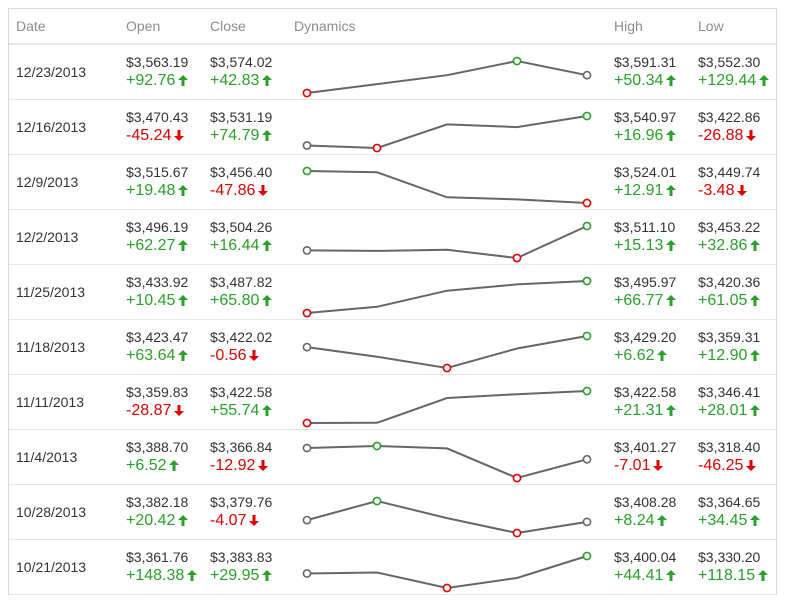  I want to click on low-cell: $3,364.65 +34.45, so click(729, 513).